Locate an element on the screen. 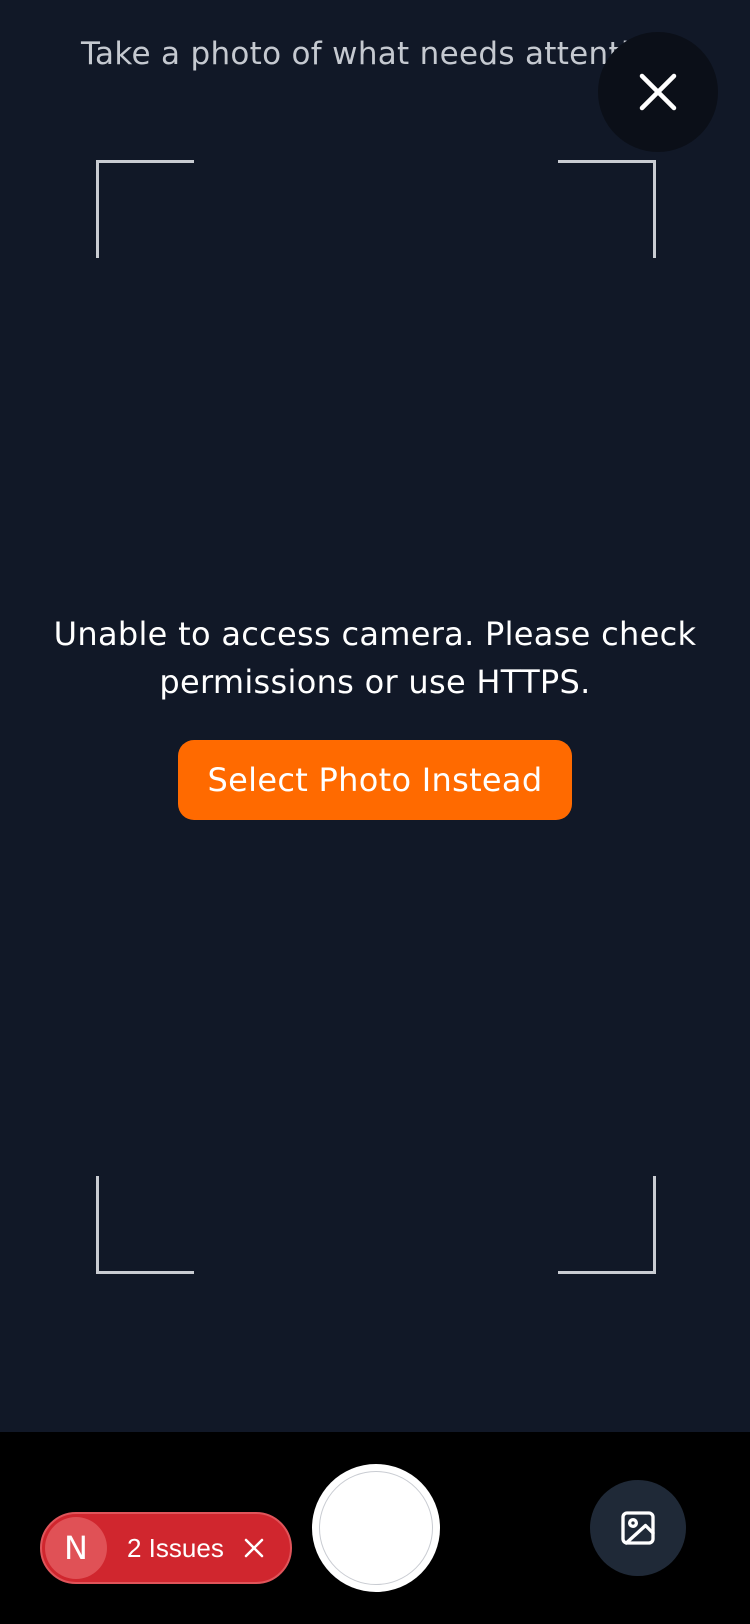 This screenshot has width=750, height=1624. issues-badge: N 2 Issues is located at coordinates (166, 1548).